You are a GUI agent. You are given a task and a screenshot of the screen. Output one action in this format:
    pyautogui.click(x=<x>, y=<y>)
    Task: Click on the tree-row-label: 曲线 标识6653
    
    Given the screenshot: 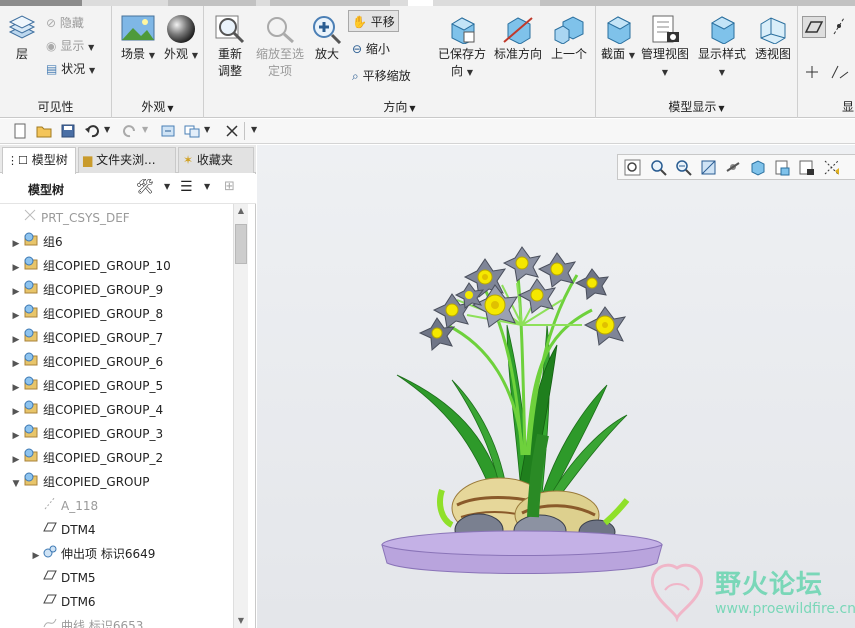 What is the action you would take?
    pyautogui.click(x=102, y=623)
    